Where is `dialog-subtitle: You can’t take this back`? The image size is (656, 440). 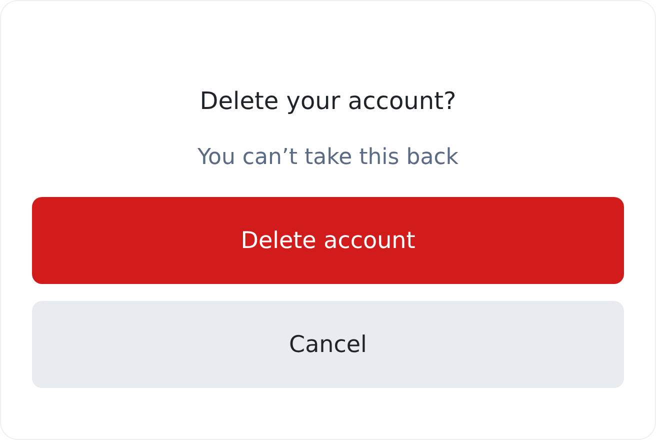 dialog-subtitle: You can’t take this back is located at coordinates (328, 158).